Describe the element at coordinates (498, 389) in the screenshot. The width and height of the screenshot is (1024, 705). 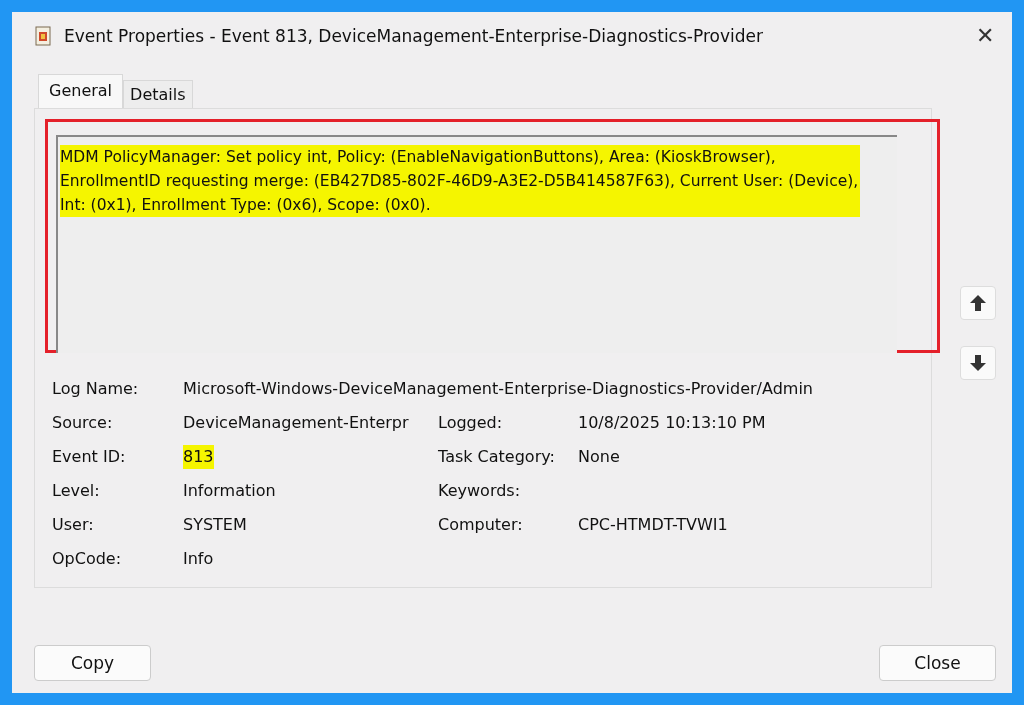
I see `field-value: Microsoft-Windows-DeviceManagement-Enterprise-Diagnostics-Provider/Admin` at that location.